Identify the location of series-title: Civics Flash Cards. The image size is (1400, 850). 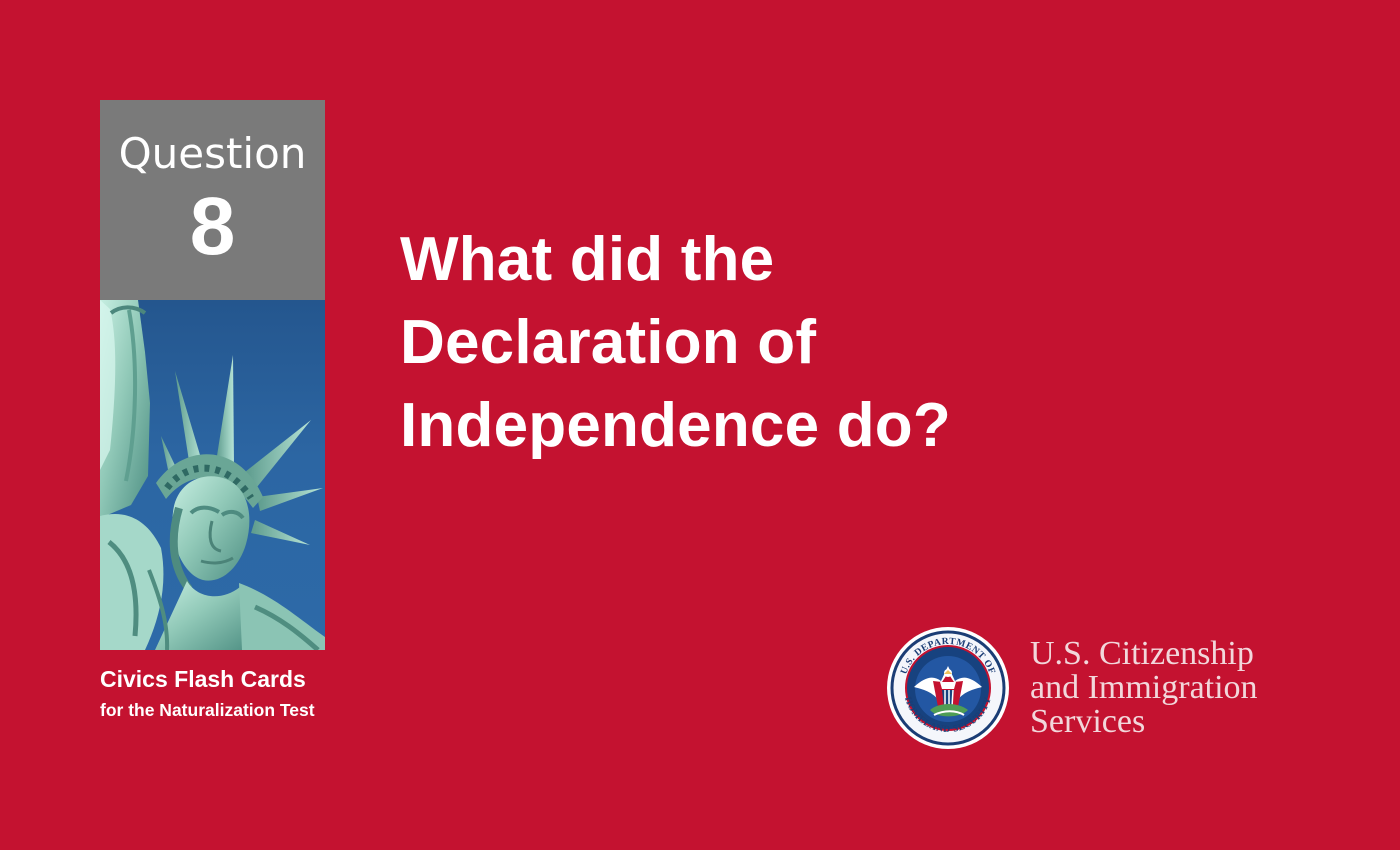
(203, 679).